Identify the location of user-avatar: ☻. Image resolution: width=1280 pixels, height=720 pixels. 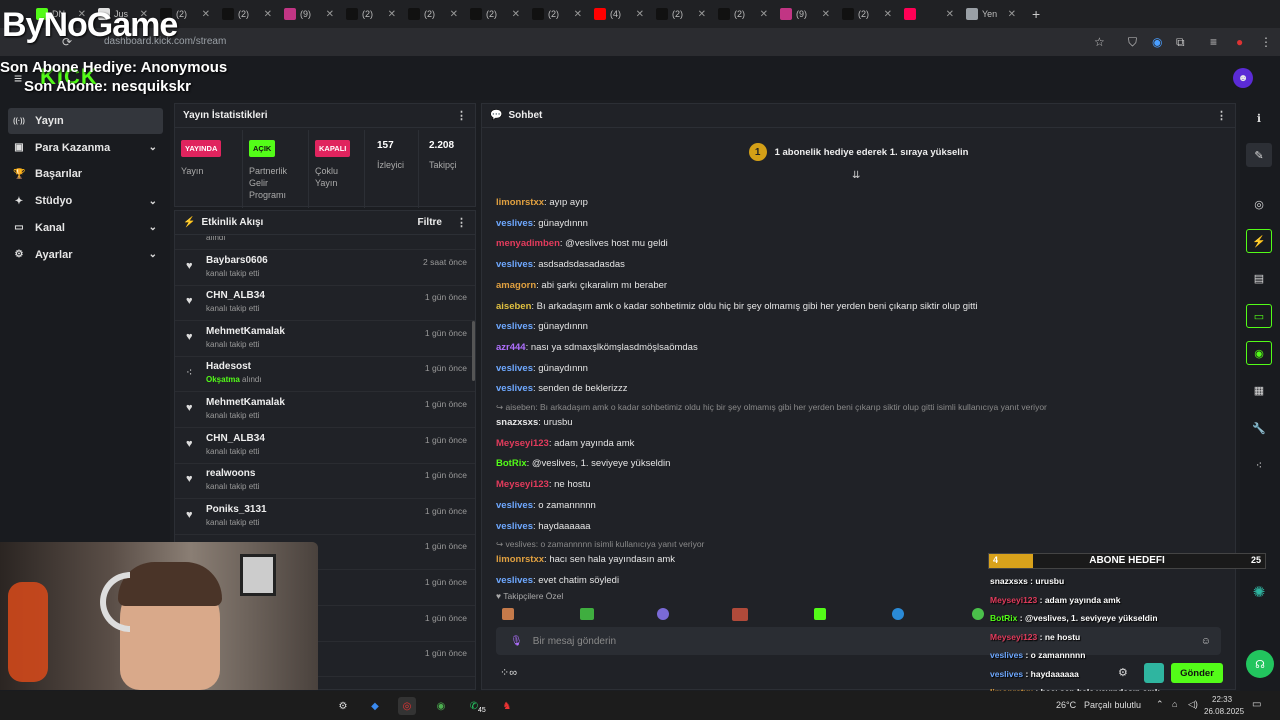
(1243, 78).